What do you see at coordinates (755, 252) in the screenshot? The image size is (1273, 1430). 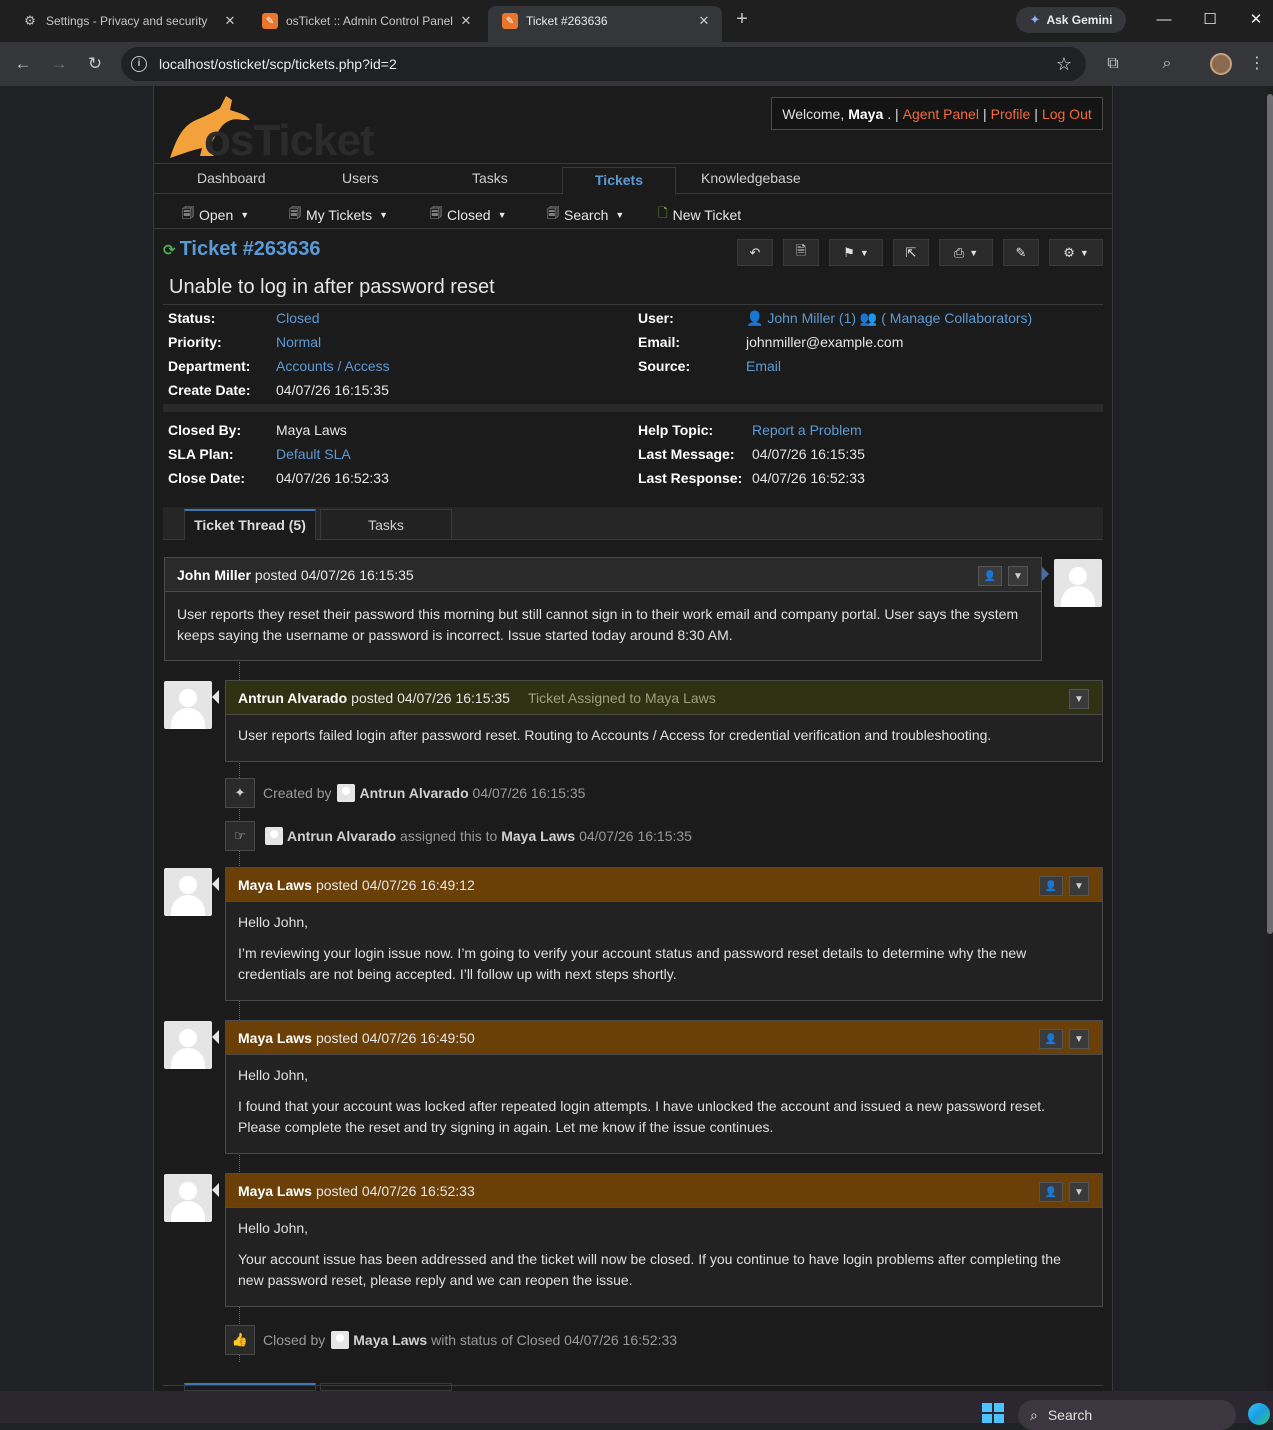 I see `reply-button: ↶` at bounding box center [755, 252].